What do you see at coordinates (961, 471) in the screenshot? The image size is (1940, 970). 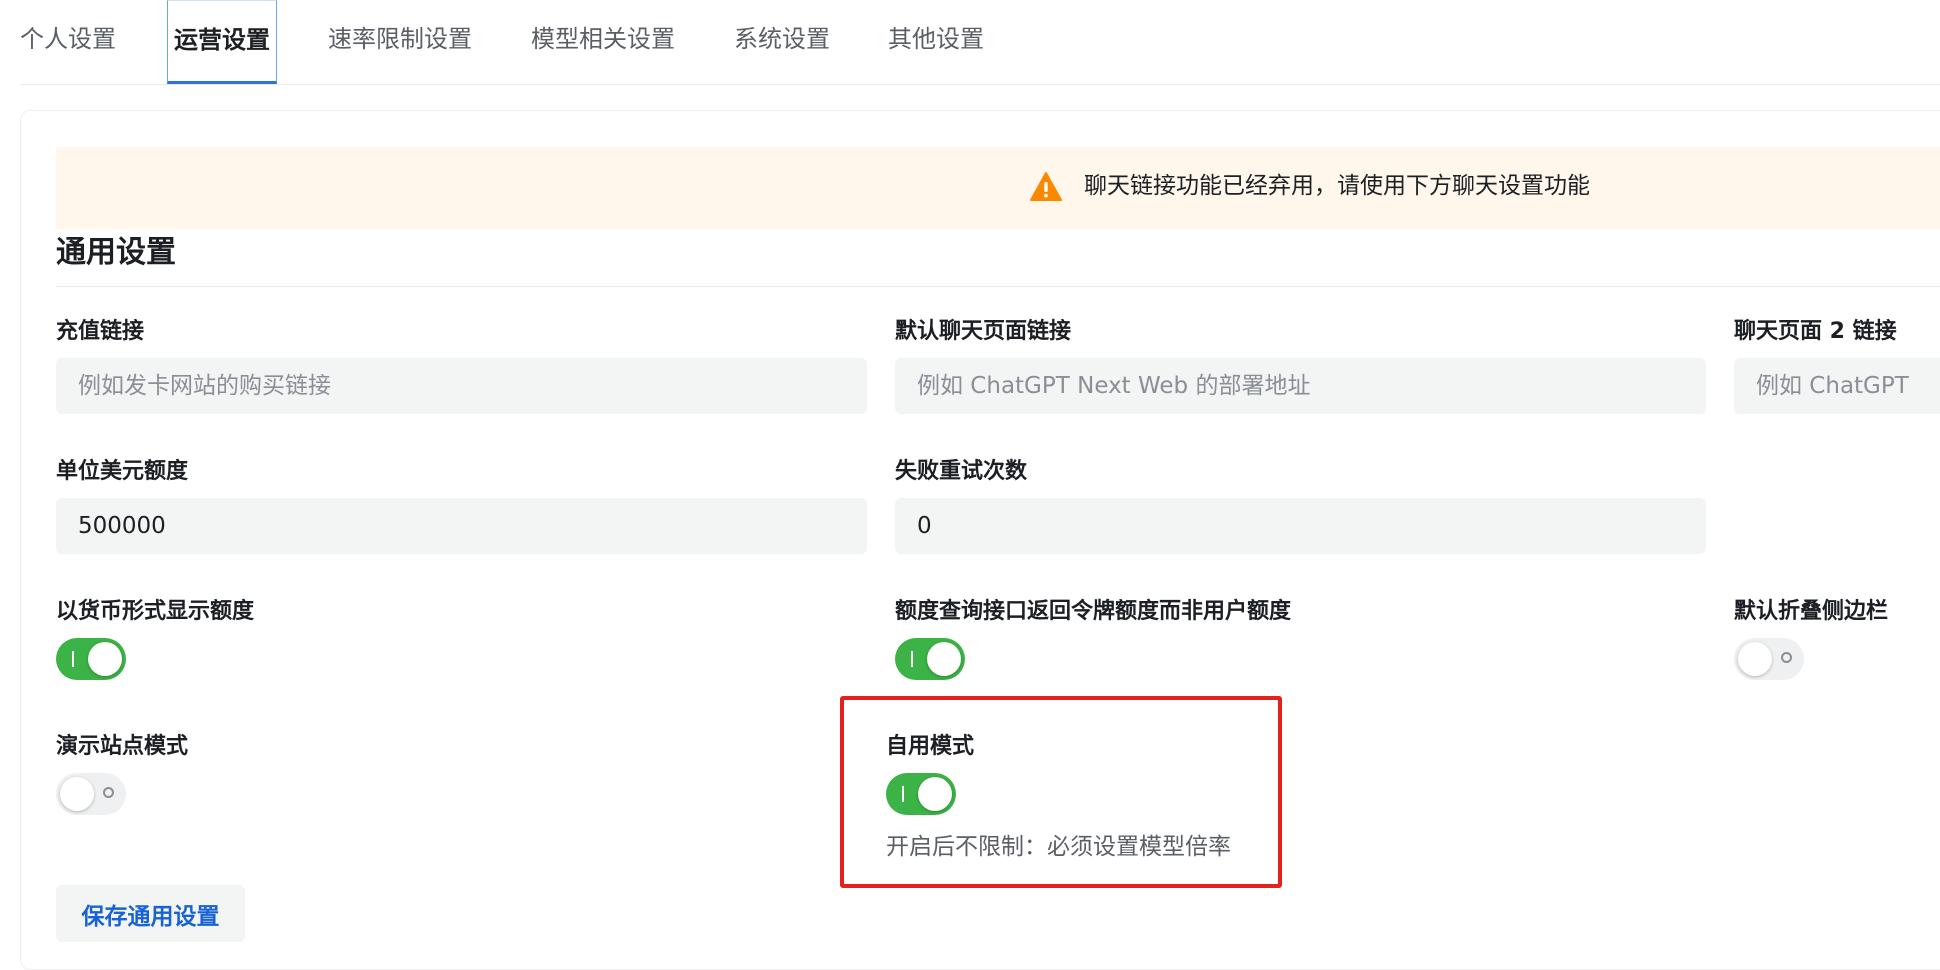 I see `retry-times-label: 失败重试次数` at bounding box center [961, 471].